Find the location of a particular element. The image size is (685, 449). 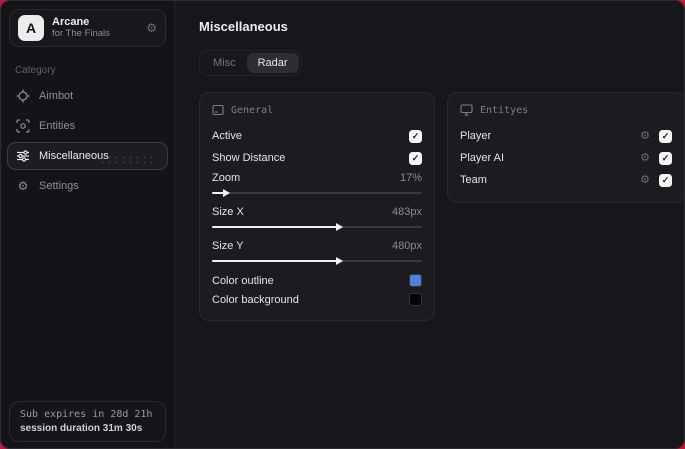

sidebar-nav: Aimbot Entities Miscellaneous ⚙ Settings is located at coordinates (87, 141).